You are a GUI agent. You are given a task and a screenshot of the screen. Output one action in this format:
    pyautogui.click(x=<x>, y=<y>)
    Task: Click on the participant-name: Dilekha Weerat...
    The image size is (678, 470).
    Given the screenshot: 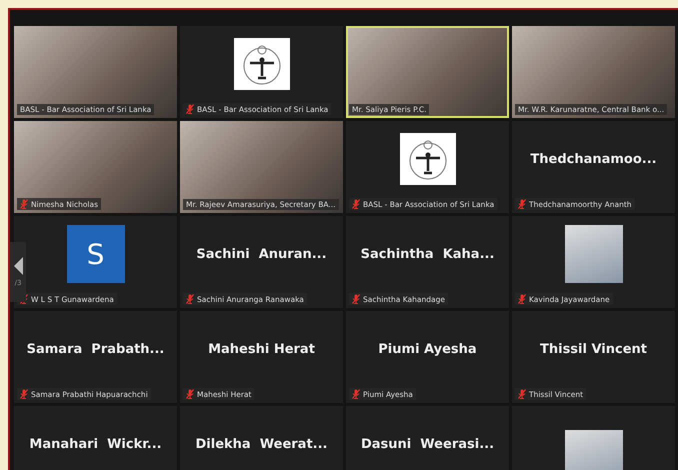 What is the action you would take?
    pyautogui.click(x=262, y=444)
    